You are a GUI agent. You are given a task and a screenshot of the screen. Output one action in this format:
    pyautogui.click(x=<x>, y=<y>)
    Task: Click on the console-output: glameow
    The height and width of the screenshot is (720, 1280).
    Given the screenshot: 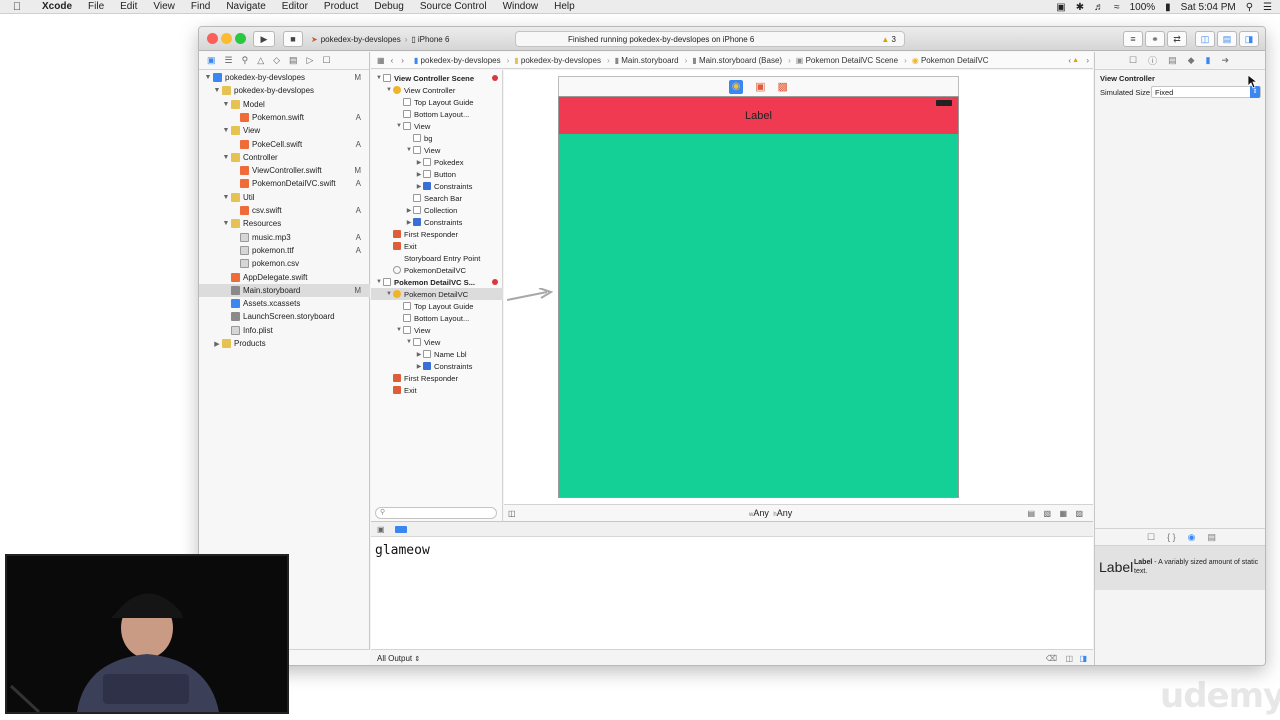 What is the action you would take?
    pyautogui.click(x=732, y=593)
    